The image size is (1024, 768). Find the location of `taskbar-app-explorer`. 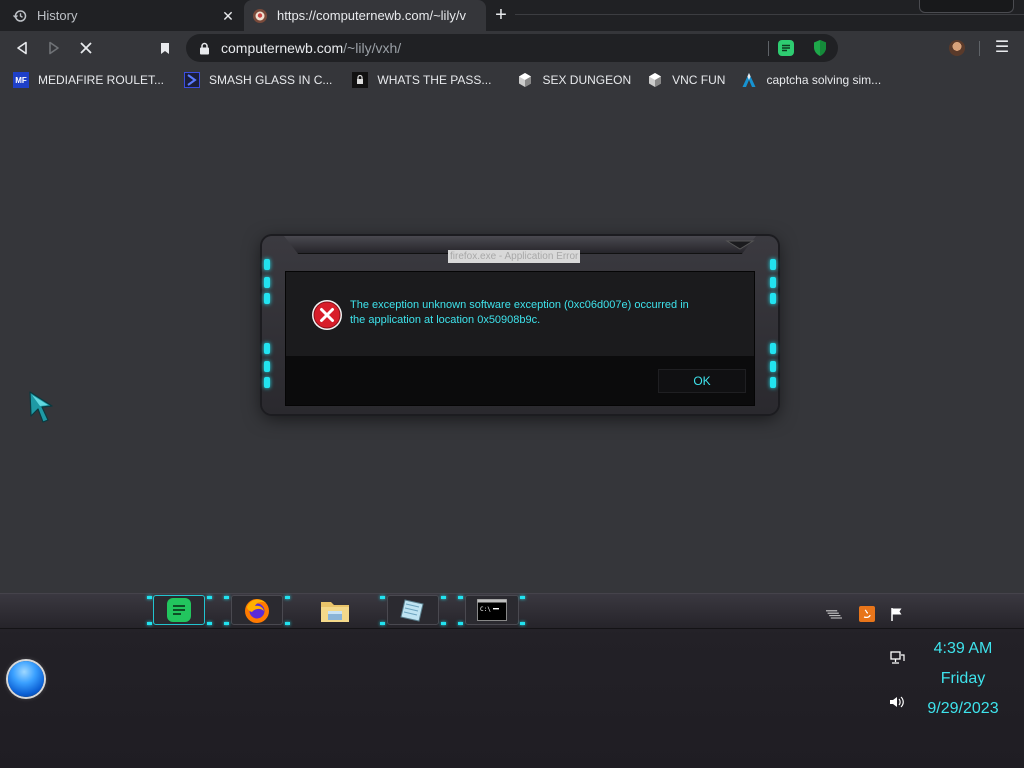

taskbar-app-explorer is located at coordinates (335, 610).